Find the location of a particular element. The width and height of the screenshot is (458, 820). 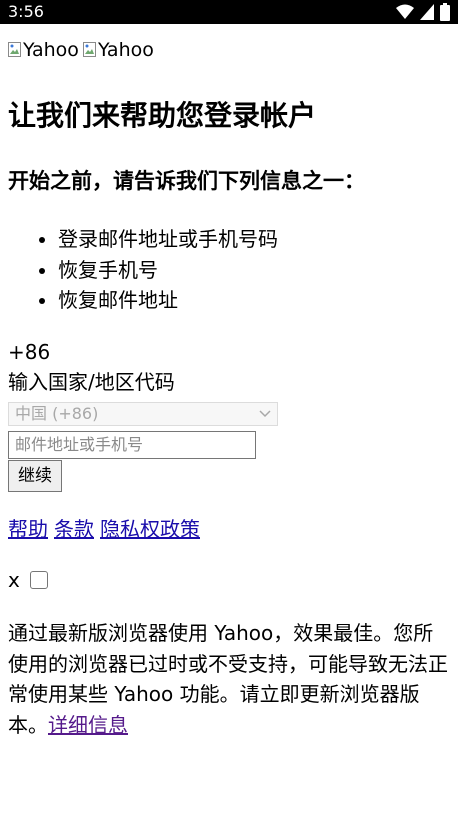

continue-button: 继续 is located at coordinates (35, 476).